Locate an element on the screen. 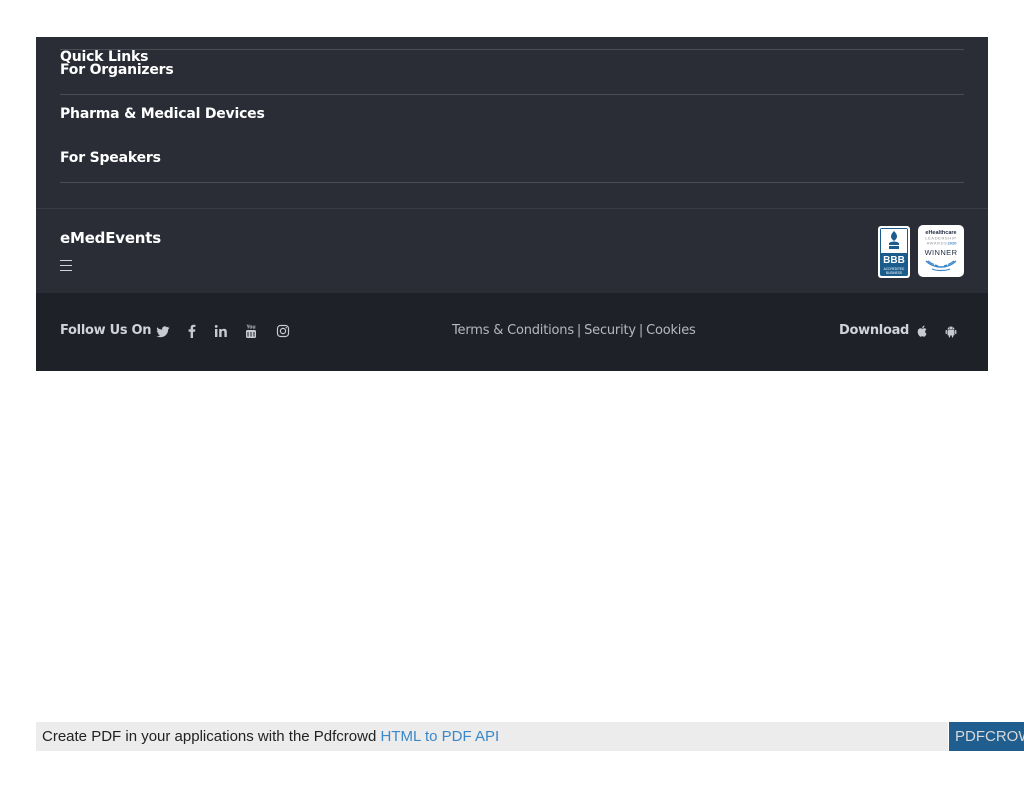 This screenshot has width=1024, height=791. android-icon is located at coordinates (951, 331).